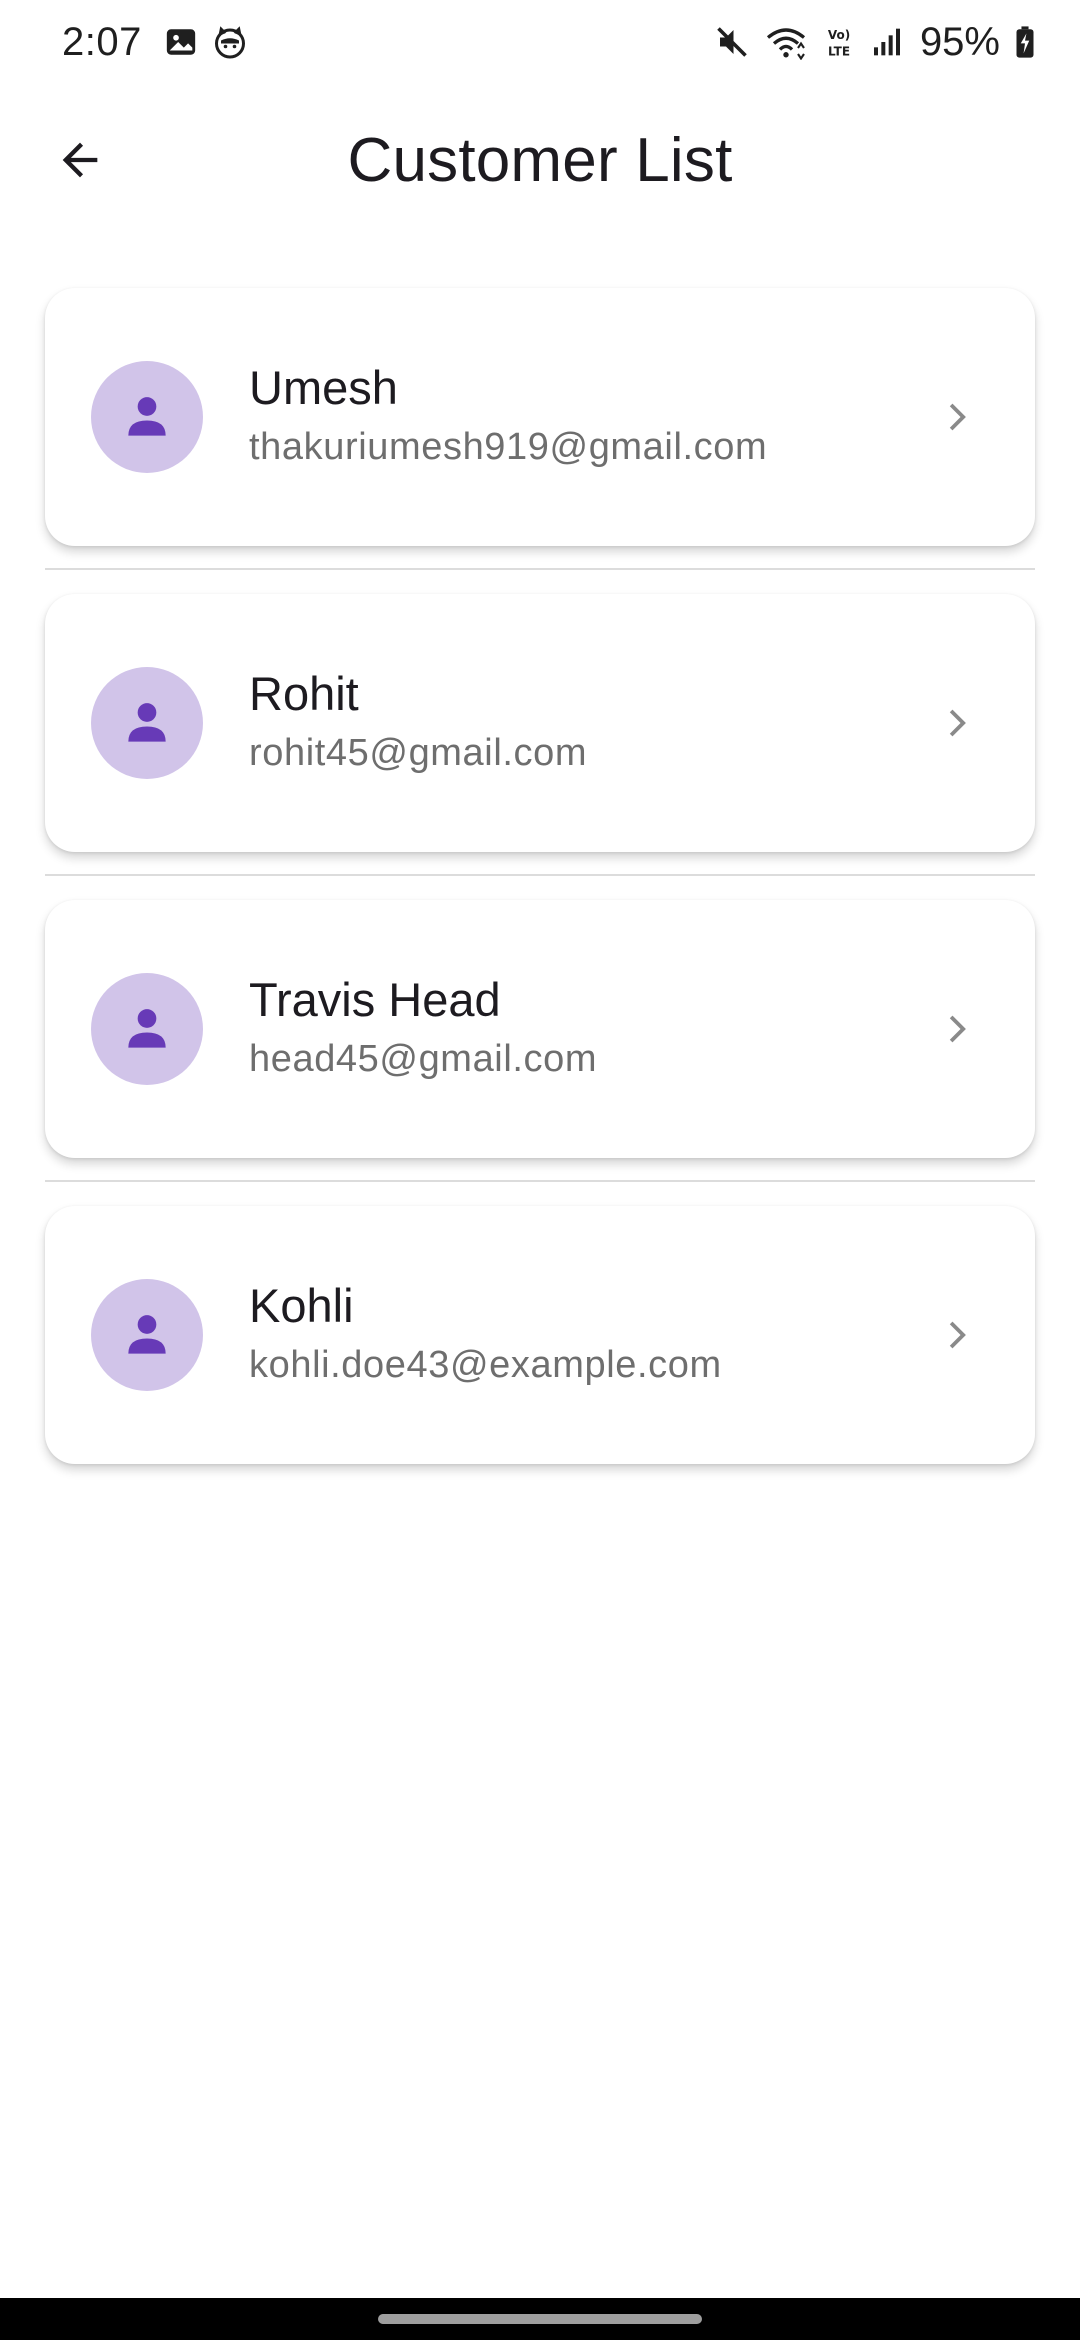 Image resolution: width=1080 pixels, height=2340 pixels. Describe the element at coordinates (485, 1365) in the screenshot. I see `customer-email: kohli.doe43@example.com` at that location.